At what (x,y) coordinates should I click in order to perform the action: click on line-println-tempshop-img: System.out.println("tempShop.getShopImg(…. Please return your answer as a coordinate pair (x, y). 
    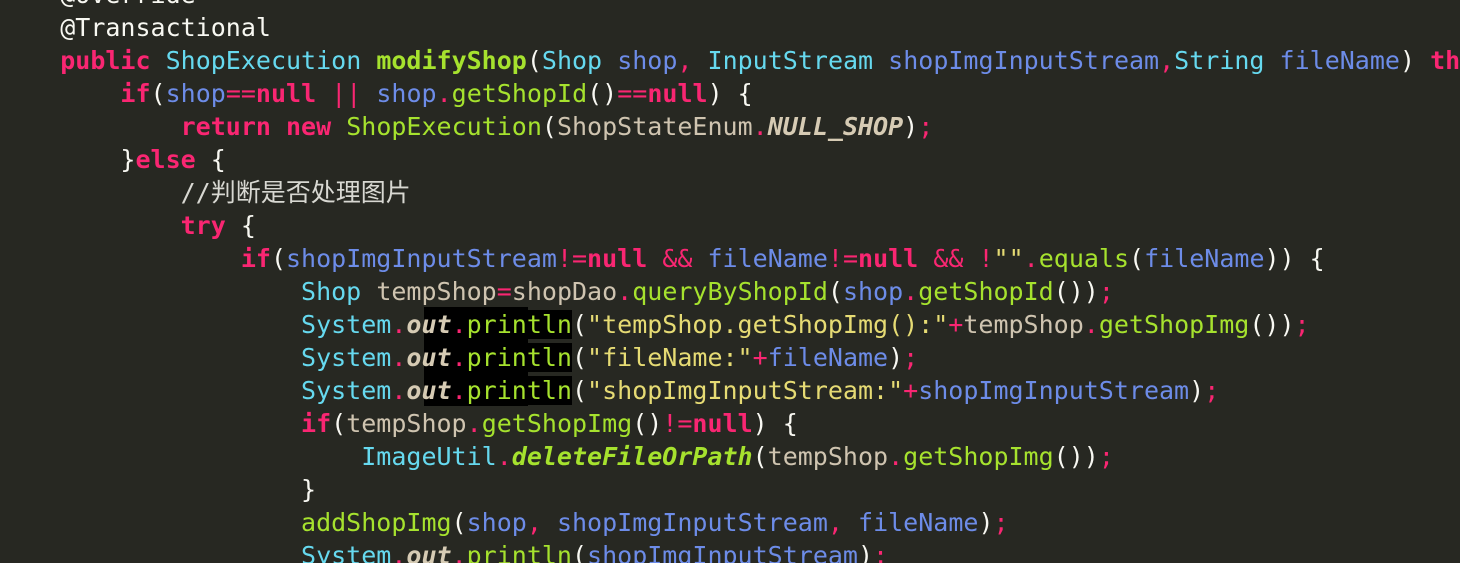
    Looking at the image, I should click on (730, 324).